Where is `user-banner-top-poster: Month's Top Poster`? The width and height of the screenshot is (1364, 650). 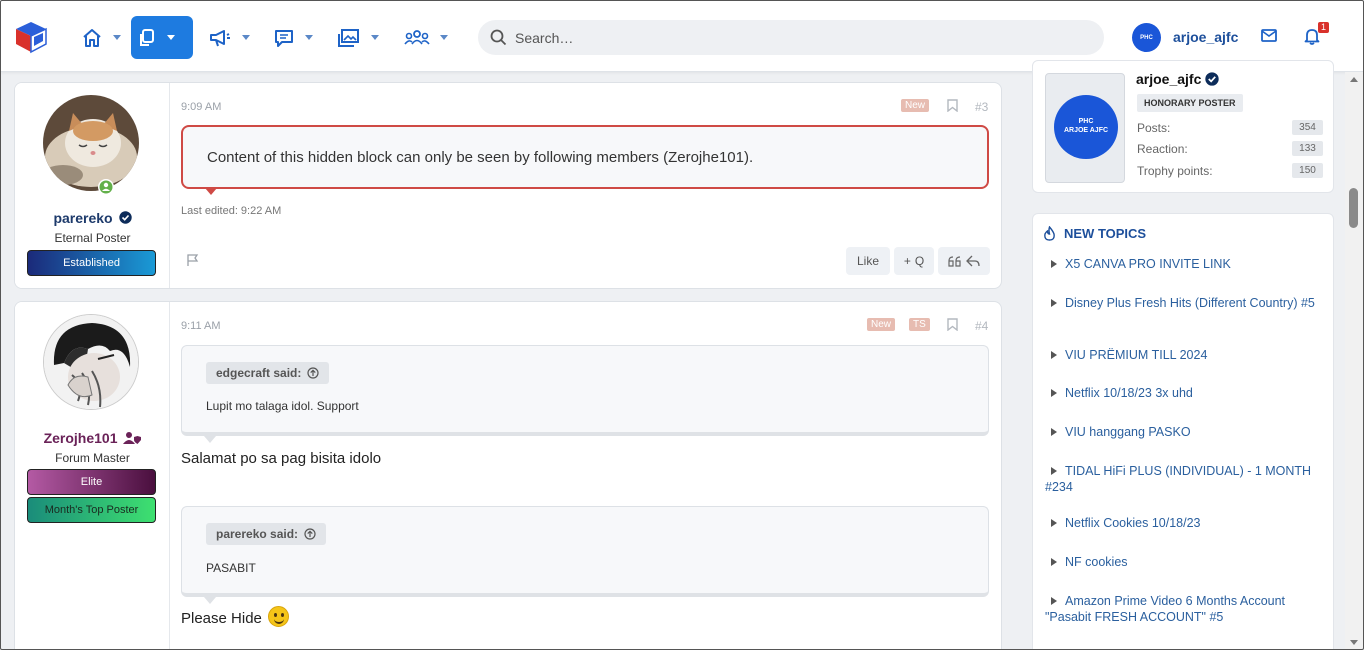
user-banner-top-poster: Month's Top Poster is located at coordinates (91, 510).